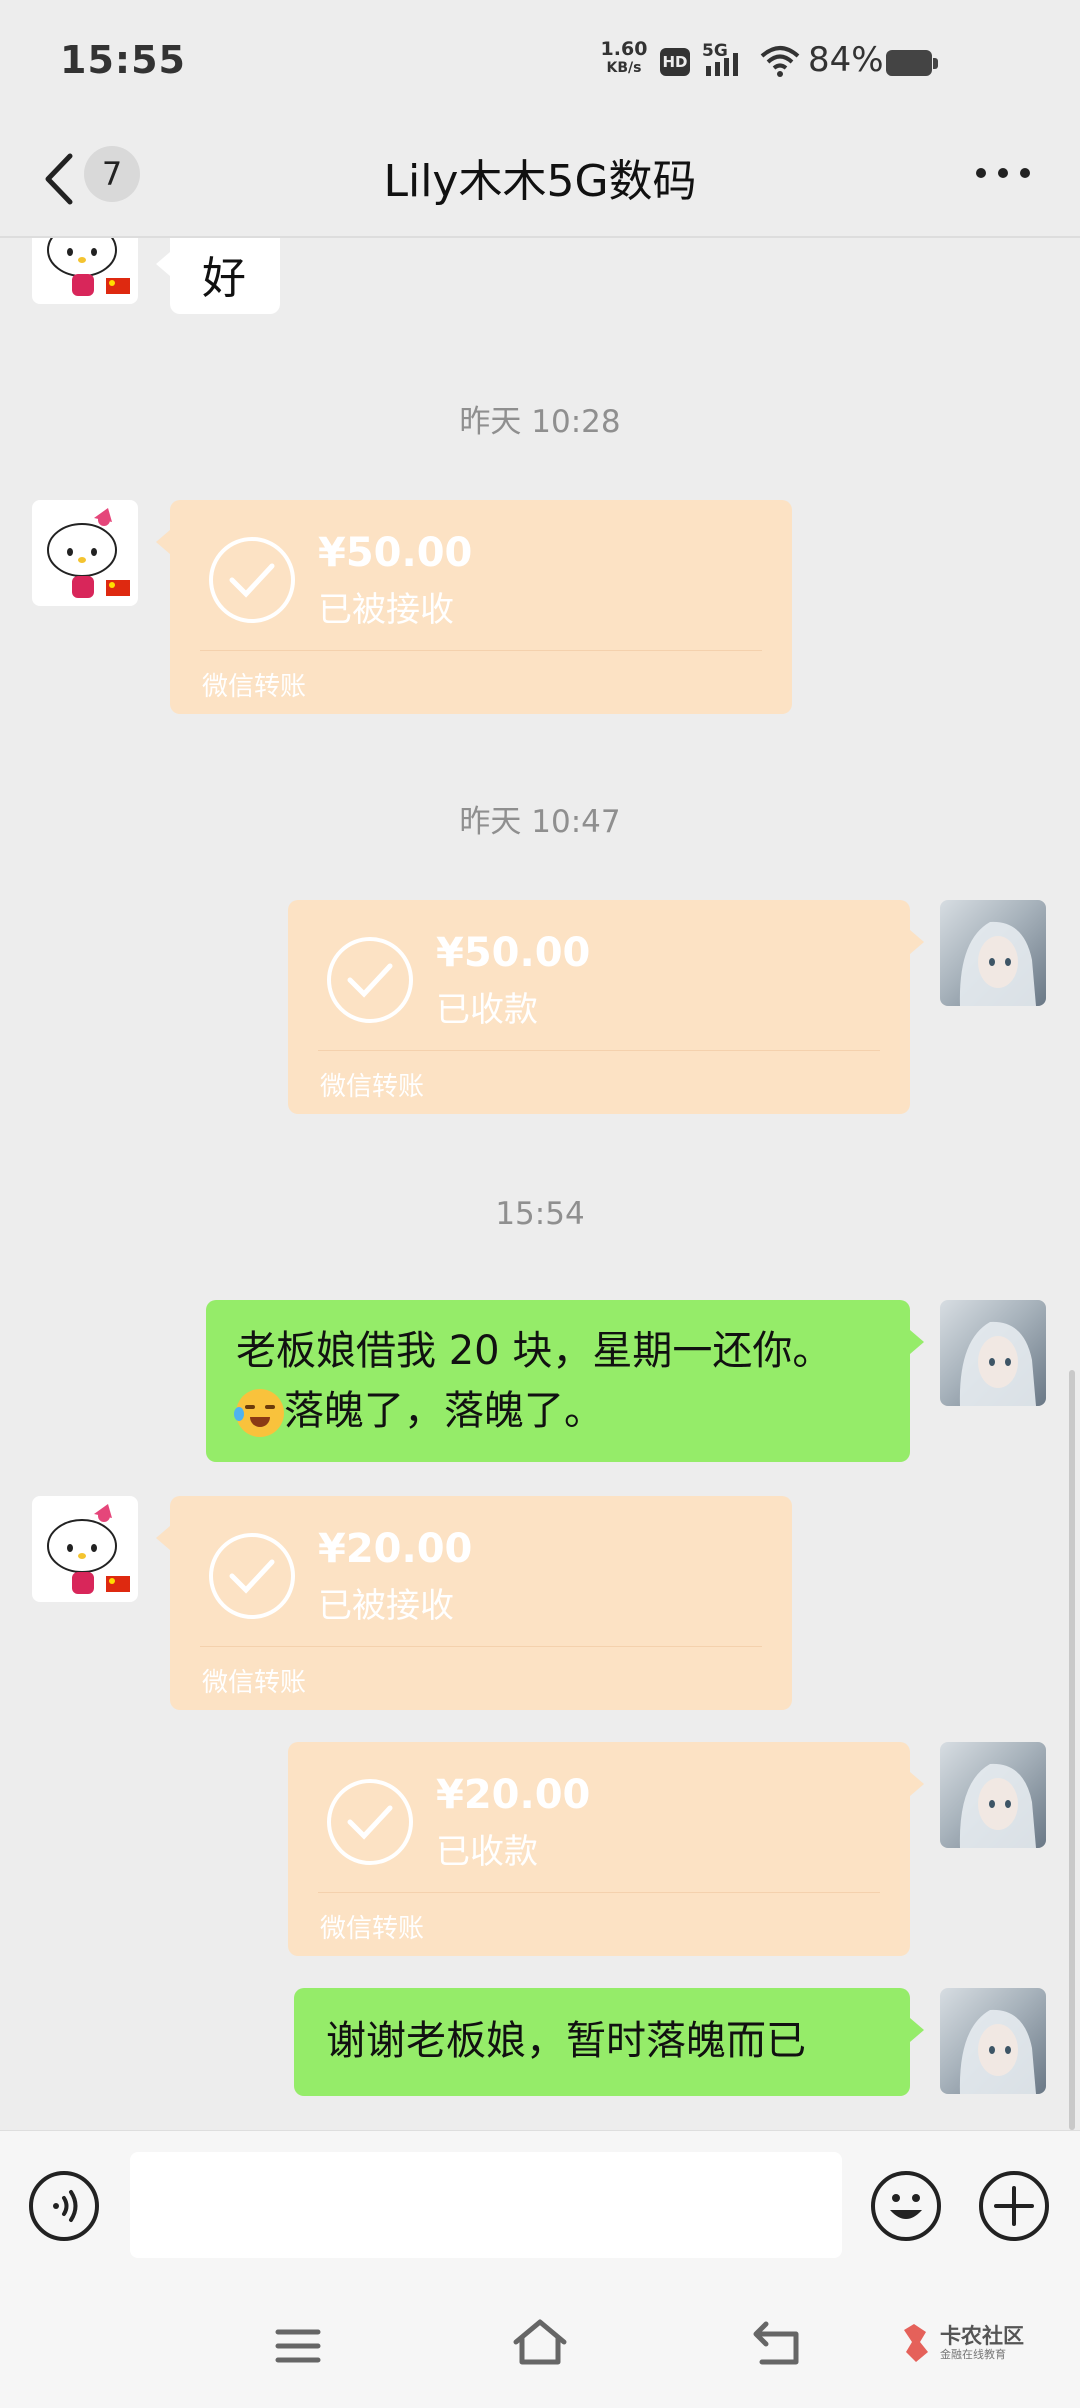 This screenshot has width=1080, height=2408. I want to click on battery-percent: 84%, so click(846, 60).